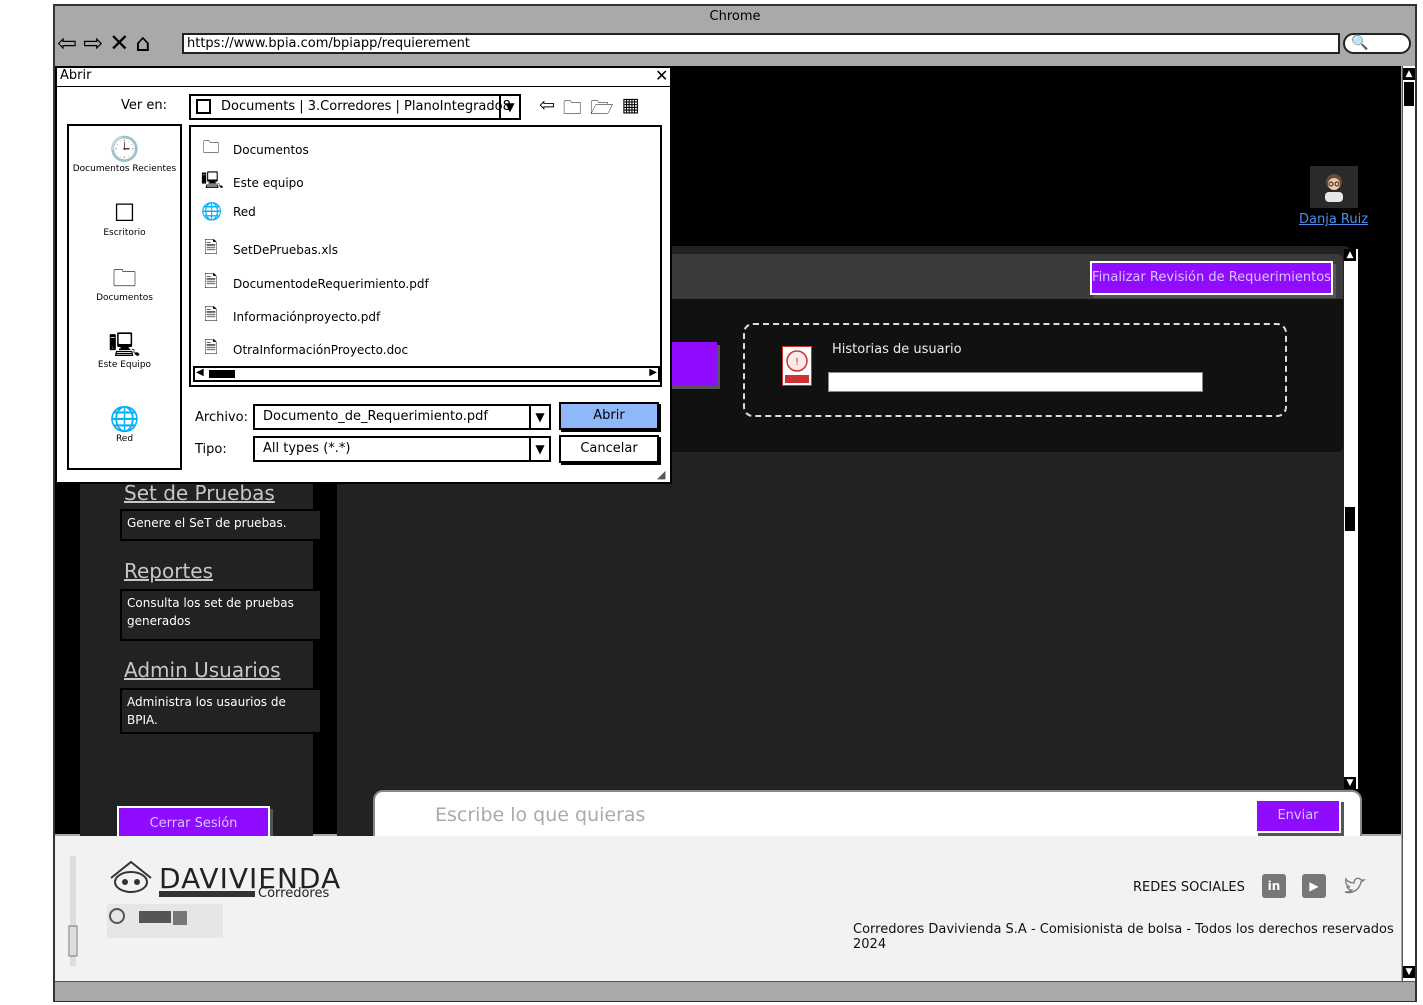 The width and height of the screenshot is (1423, 1005). I want to click on place-network: 🌐 Red, so click(124, 424).